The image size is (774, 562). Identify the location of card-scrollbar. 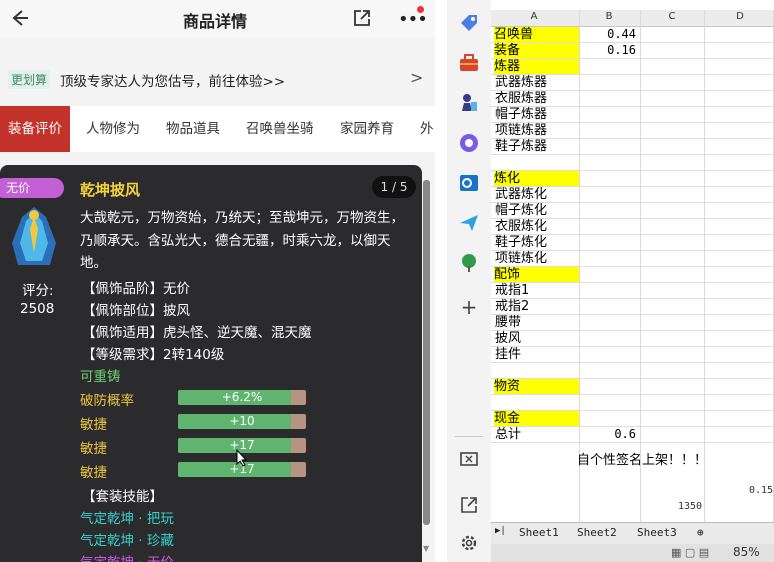
(426, 352).